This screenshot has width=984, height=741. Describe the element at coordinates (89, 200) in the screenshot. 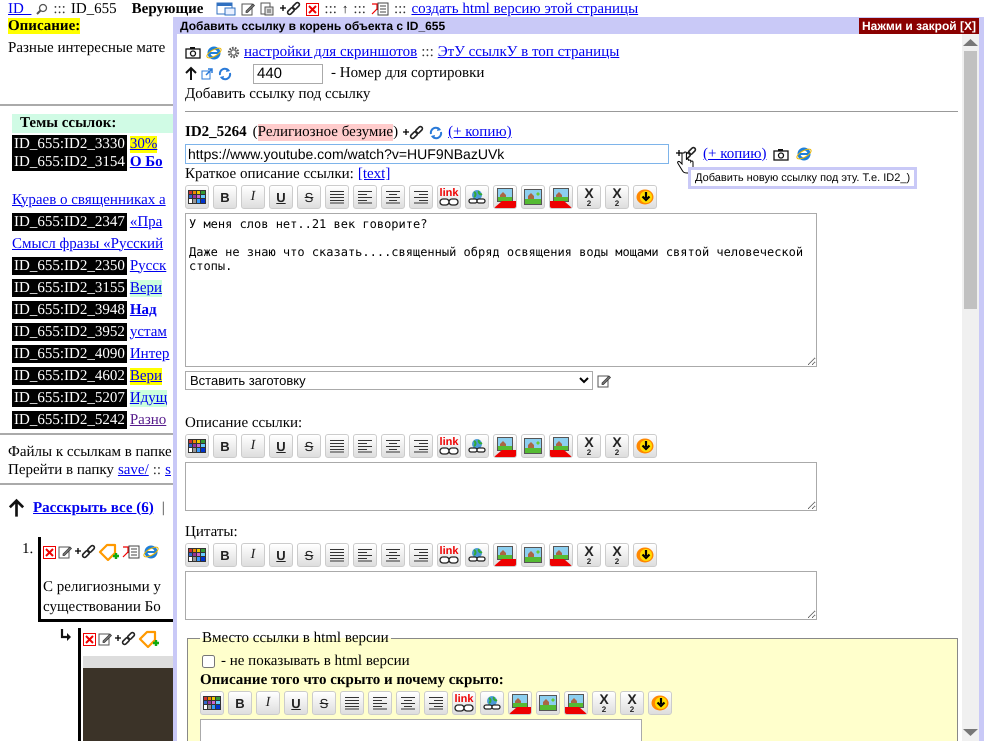

I see `topic-link: Кураев о священниках а` at that location.